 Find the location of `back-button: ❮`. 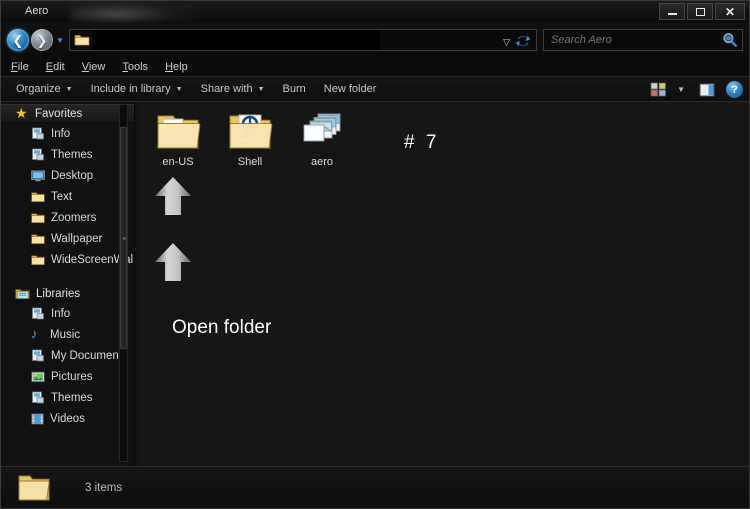

back-button: ❮ is located at coordinates (18, 40).